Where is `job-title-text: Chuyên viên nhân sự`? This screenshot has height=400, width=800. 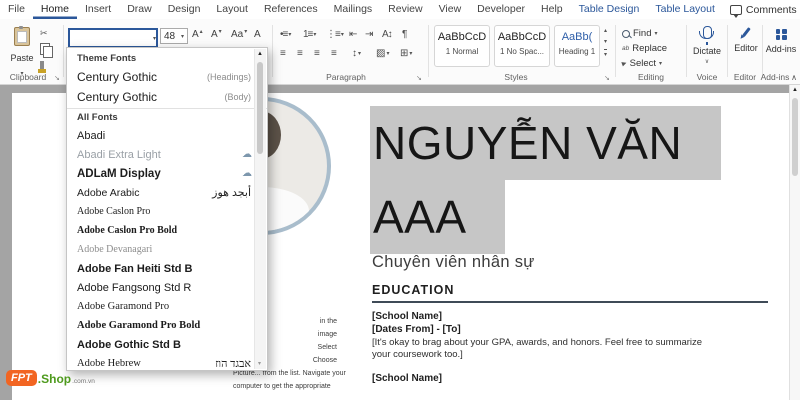
job-title-text: Chuyên viên nhân sự is located at coordinates (453, 262).